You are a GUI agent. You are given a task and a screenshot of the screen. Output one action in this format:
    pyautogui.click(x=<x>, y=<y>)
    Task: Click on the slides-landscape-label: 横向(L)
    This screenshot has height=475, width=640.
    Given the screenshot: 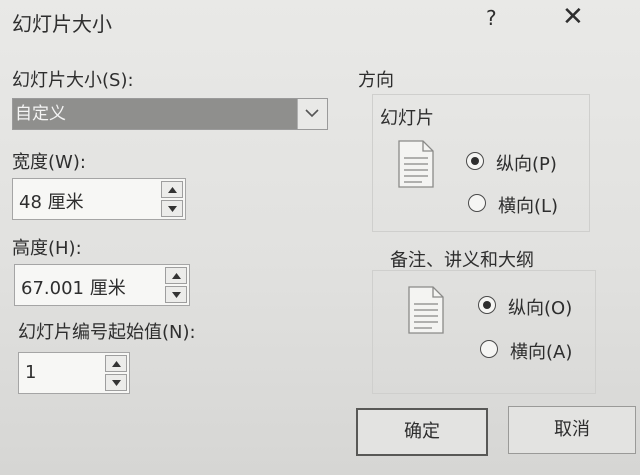 What is the action you would take?
    pyautogui.click(x=528, y=206)
    